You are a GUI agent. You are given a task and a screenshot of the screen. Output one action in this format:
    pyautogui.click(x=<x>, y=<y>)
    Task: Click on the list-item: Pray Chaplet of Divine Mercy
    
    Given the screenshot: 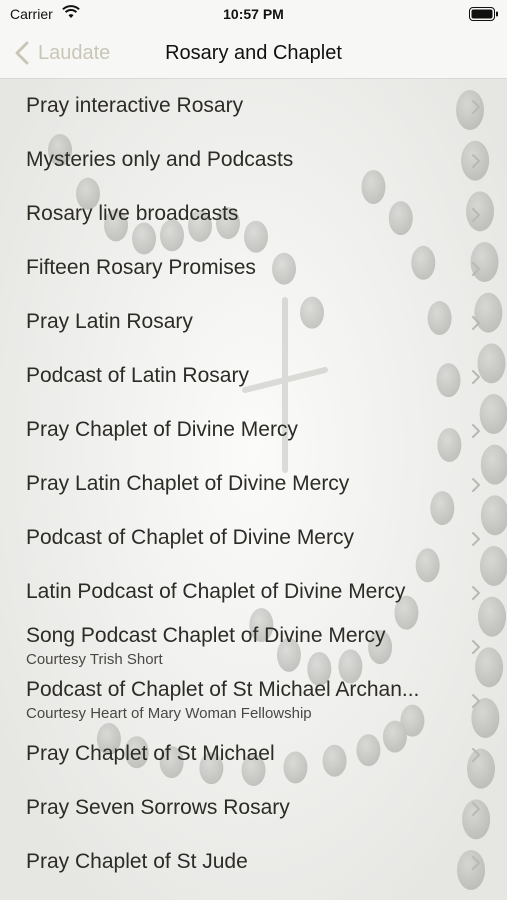 What is the action you would take?
    pyautogui.click(x=253, y=431)
    